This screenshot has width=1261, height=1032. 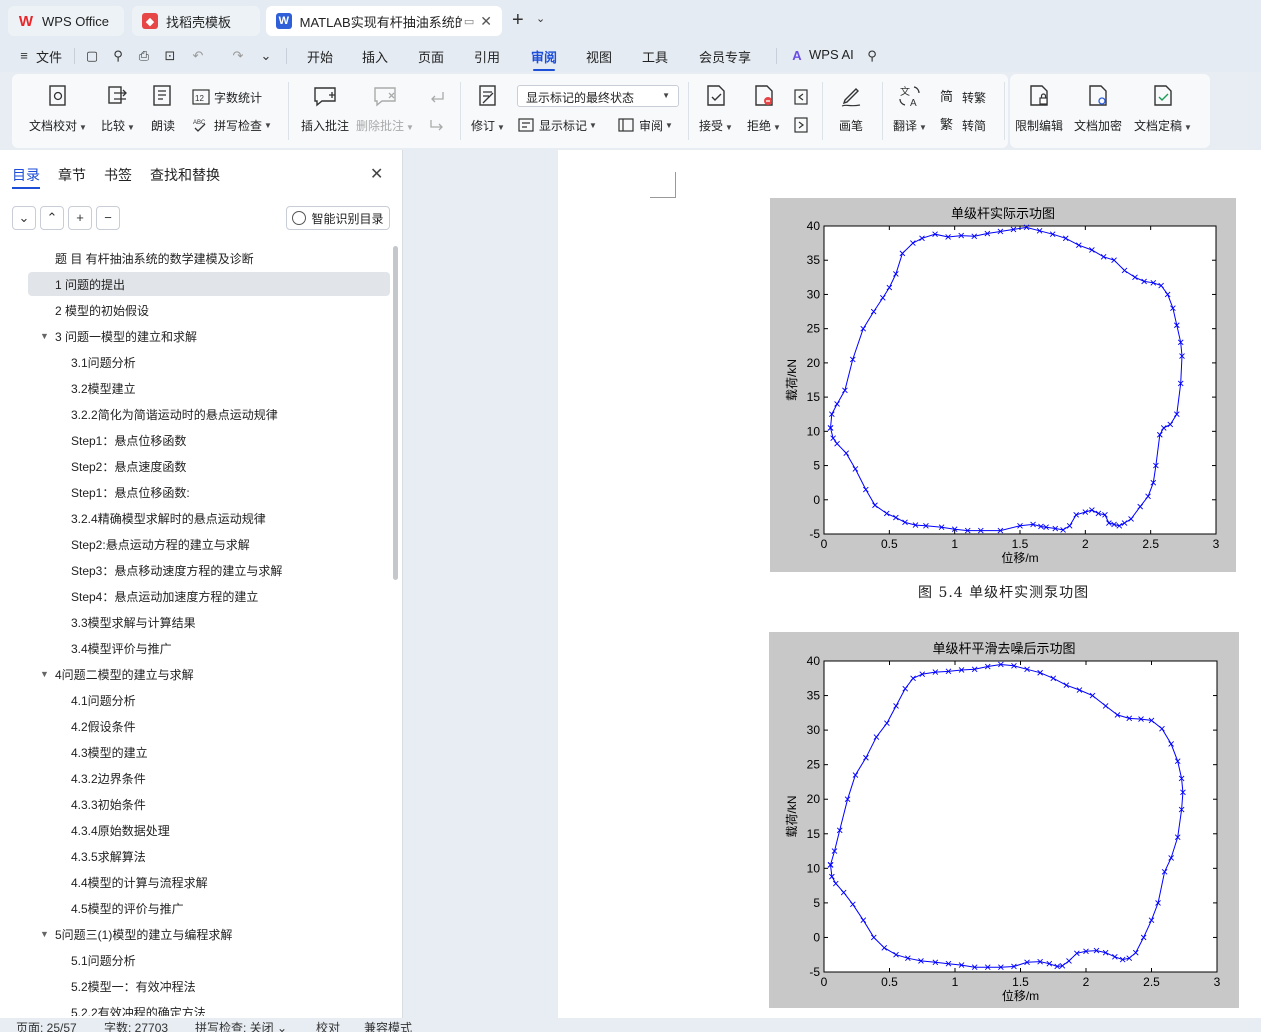 I want to click on menu-file: 文件, so click(x=49, y=56).